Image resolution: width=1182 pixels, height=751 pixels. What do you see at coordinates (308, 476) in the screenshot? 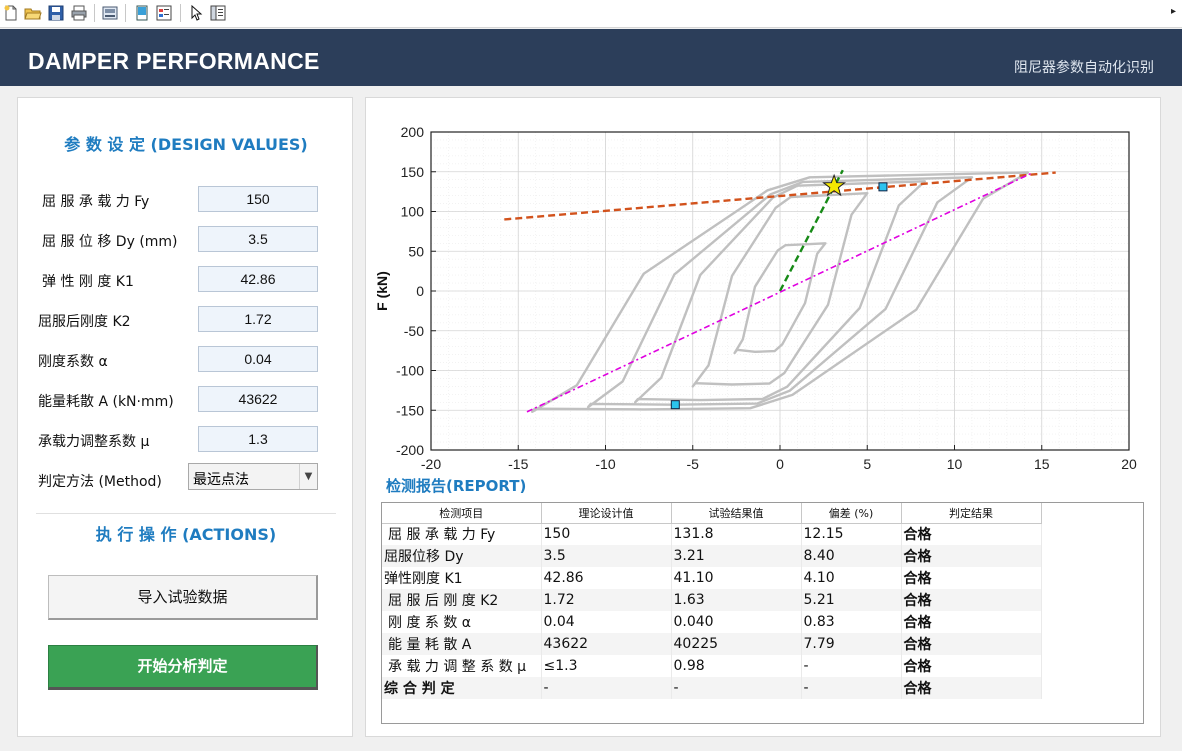
I see `chevron-down-icon: ▼` at bounding box center [308, 476].